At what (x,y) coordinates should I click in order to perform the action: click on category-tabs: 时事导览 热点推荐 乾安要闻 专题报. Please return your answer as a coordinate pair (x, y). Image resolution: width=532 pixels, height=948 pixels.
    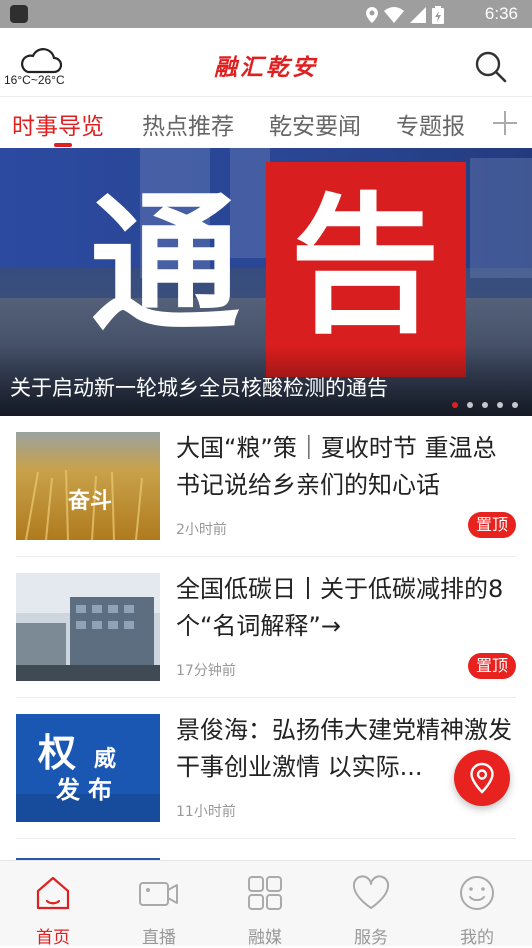
    Looking at the image, I should click on (266, 122).